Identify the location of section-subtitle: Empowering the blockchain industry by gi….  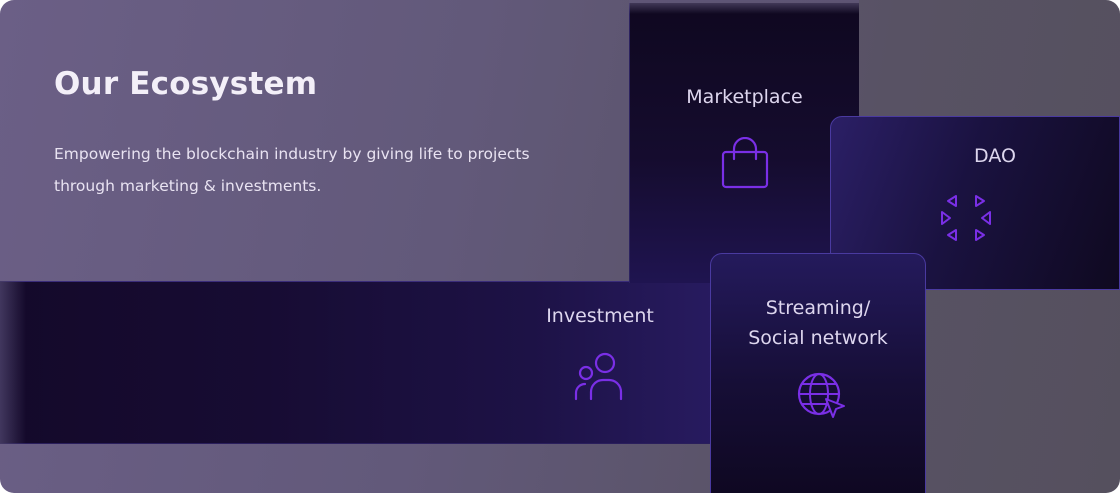
(292, 170).